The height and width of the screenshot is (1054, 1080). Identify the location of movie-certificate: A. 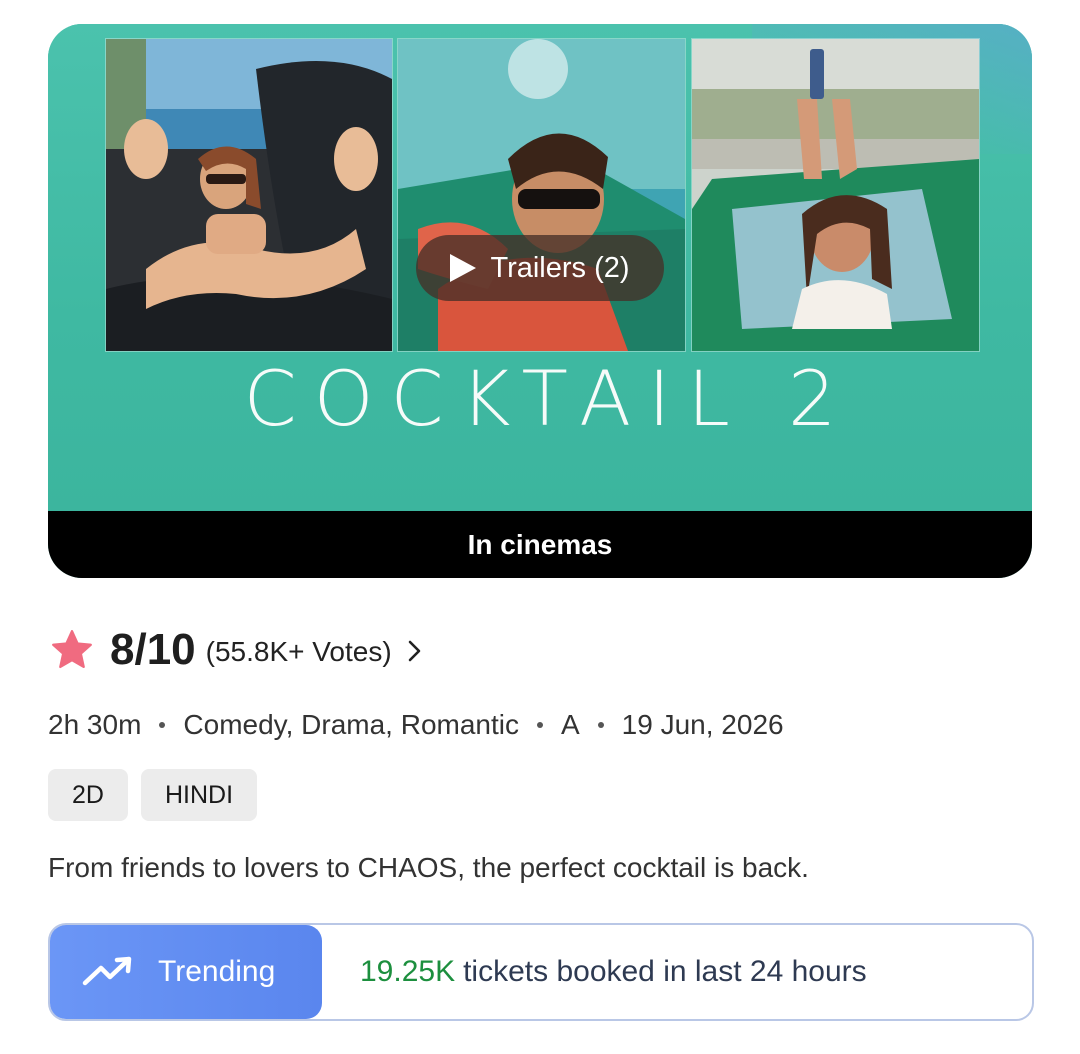
(570, 724).